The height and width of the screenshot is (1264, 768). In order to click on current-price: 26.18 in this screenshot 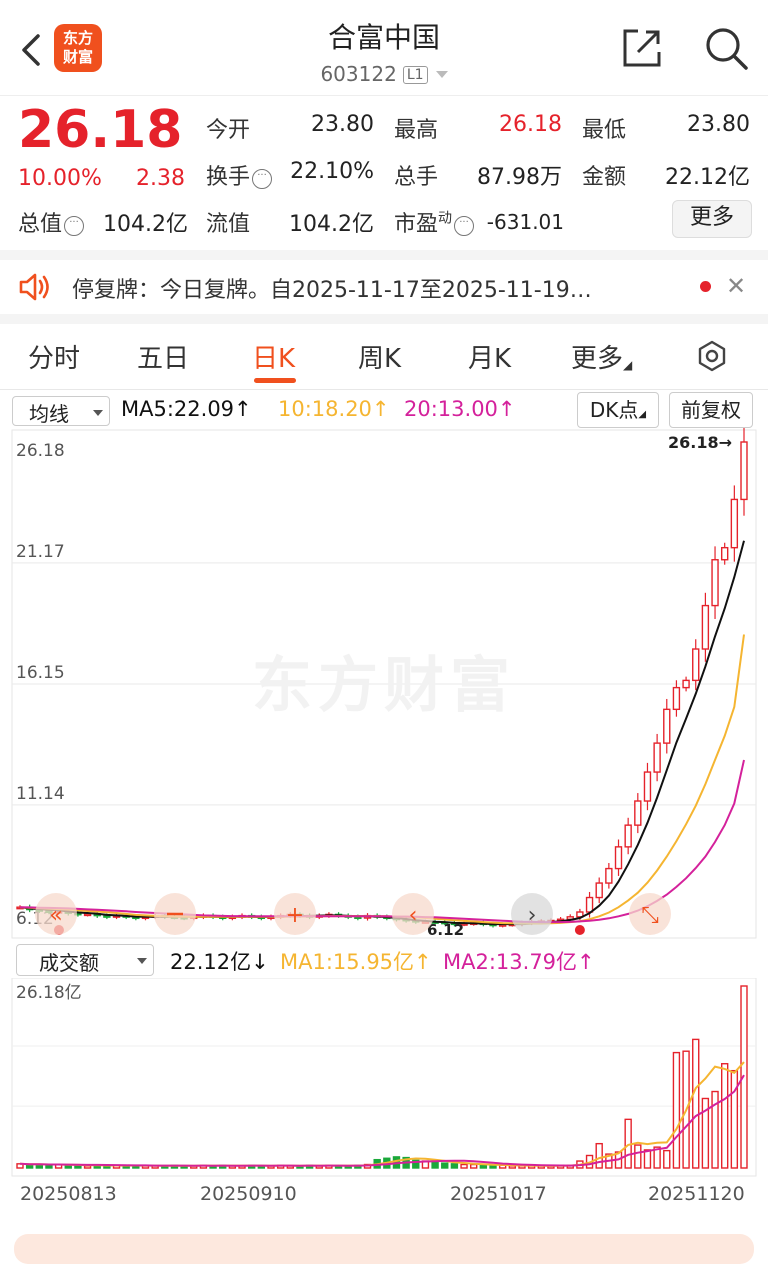, I will do `click(100, 130)`.